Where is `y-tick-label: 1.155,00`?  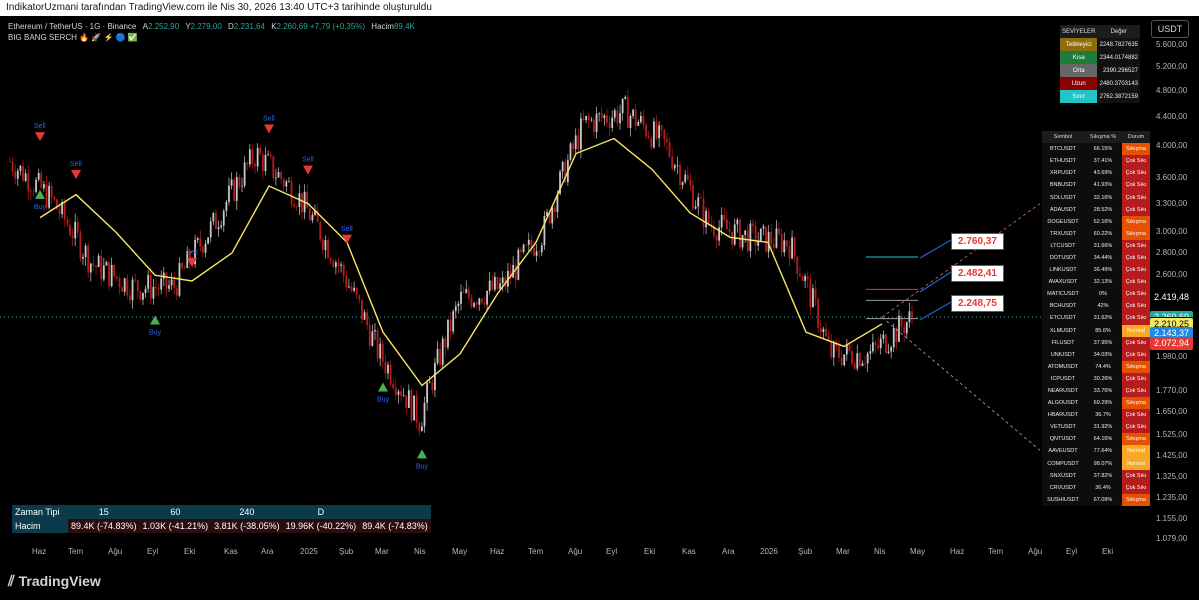 y-tick-label: 1.155,00 is located at coordinates (1172, 518).